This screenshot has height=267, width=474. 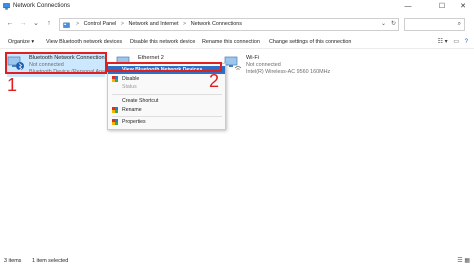 What do you see at coordinates (237, 6) in the screenshot?
I see `title-bar: Network Connections — ☐ ✕` at bounding box center [237, 6].